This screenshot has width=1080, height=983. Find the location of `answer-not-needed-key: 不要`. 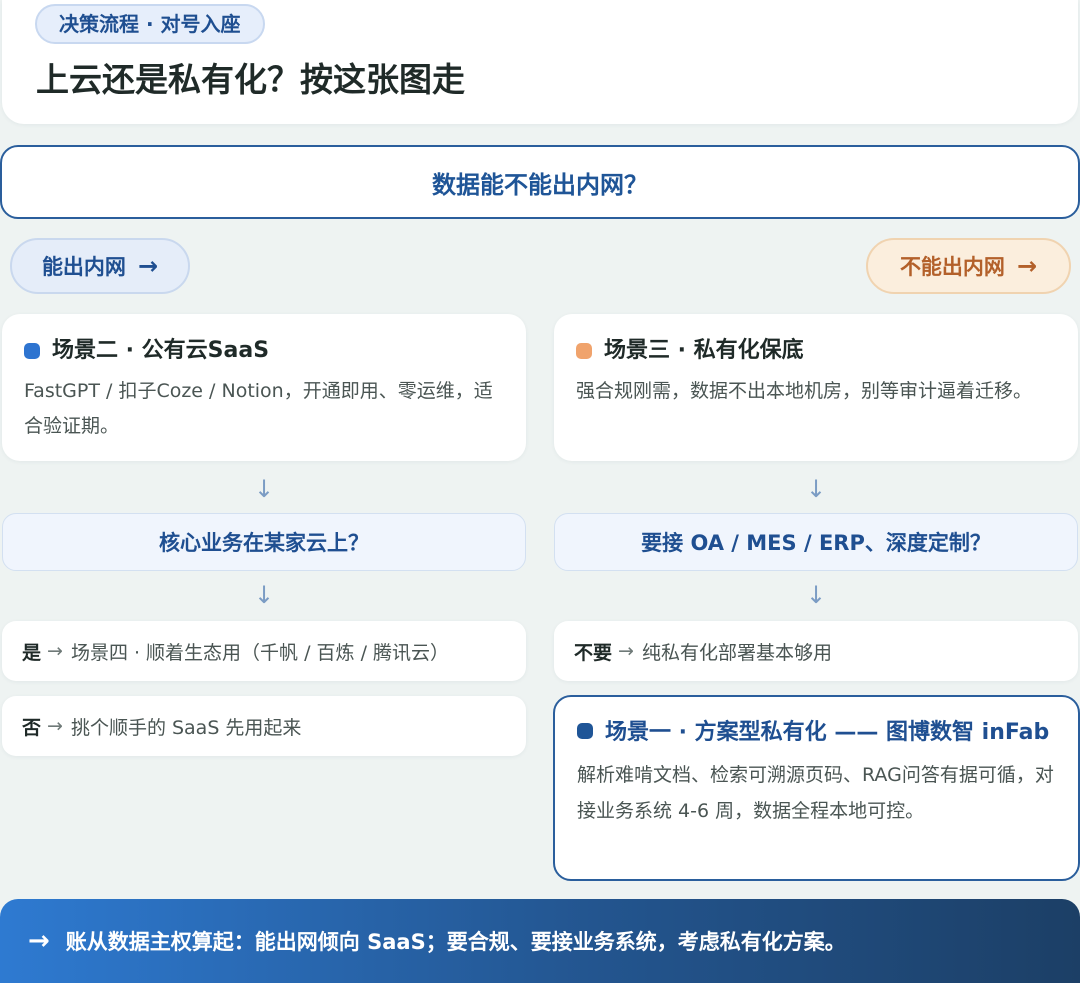

answer-not-needed-key: 不要 is located at coordinates (593, 652).